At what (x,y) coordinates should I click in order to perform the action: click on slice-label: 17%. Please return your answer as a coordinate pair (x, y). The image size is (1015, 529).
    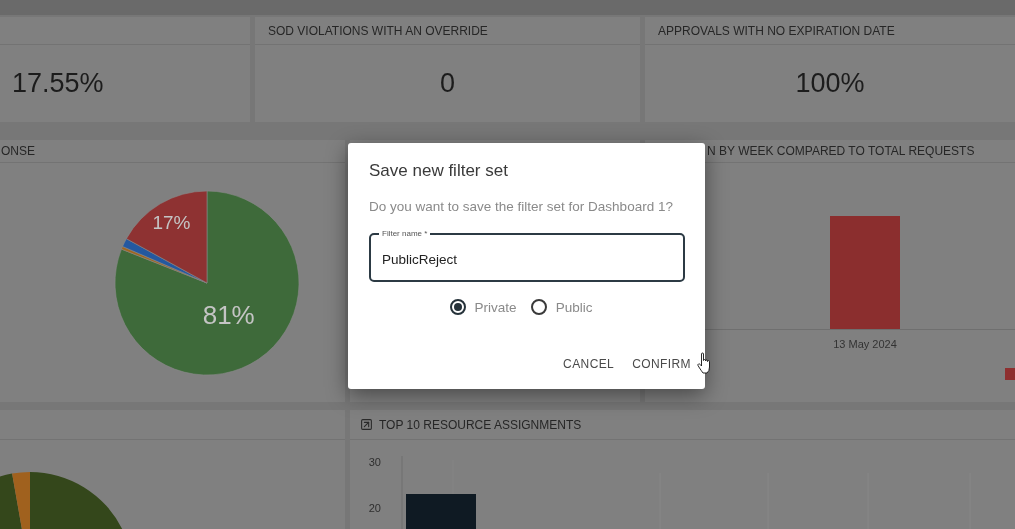
    Looking at the image, I should click on (171, 223).